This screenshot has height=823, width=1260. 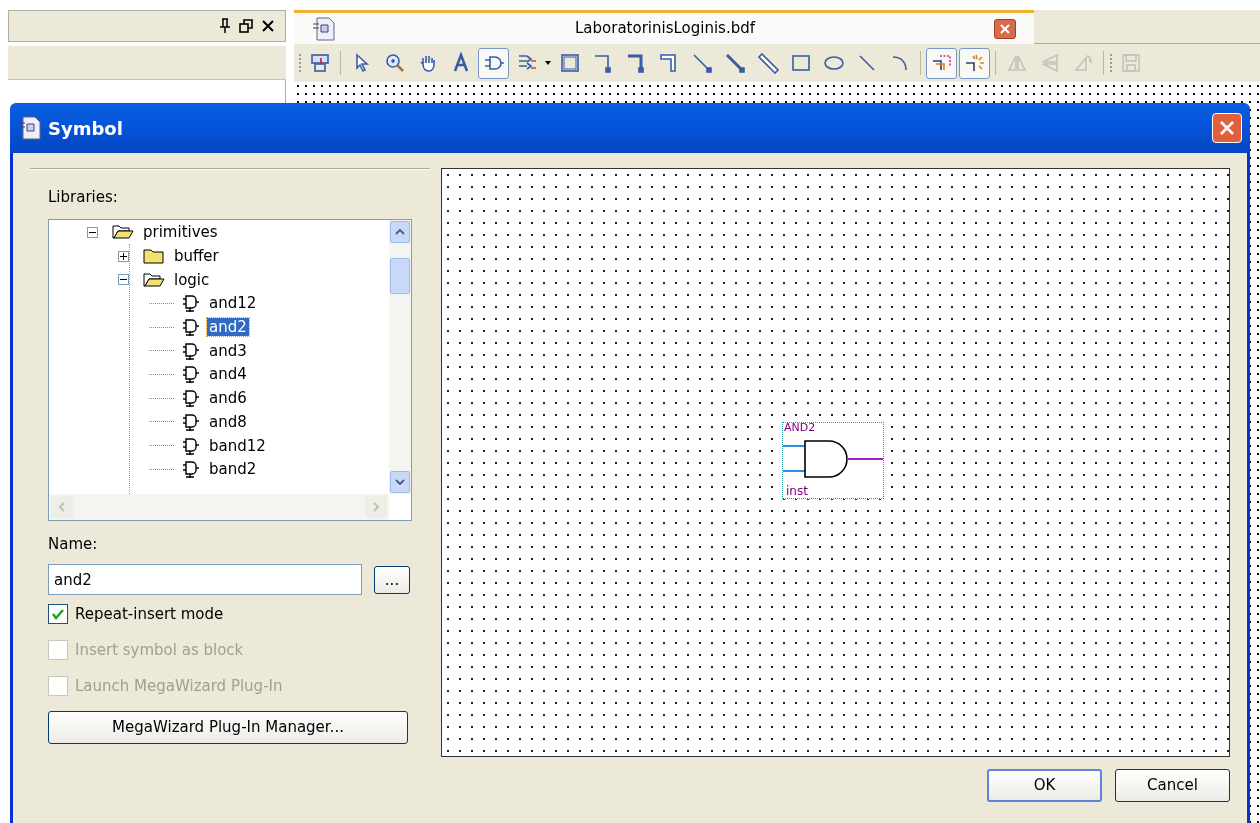 I want to click on chevron-right-icon, so click(x=376, y=506).